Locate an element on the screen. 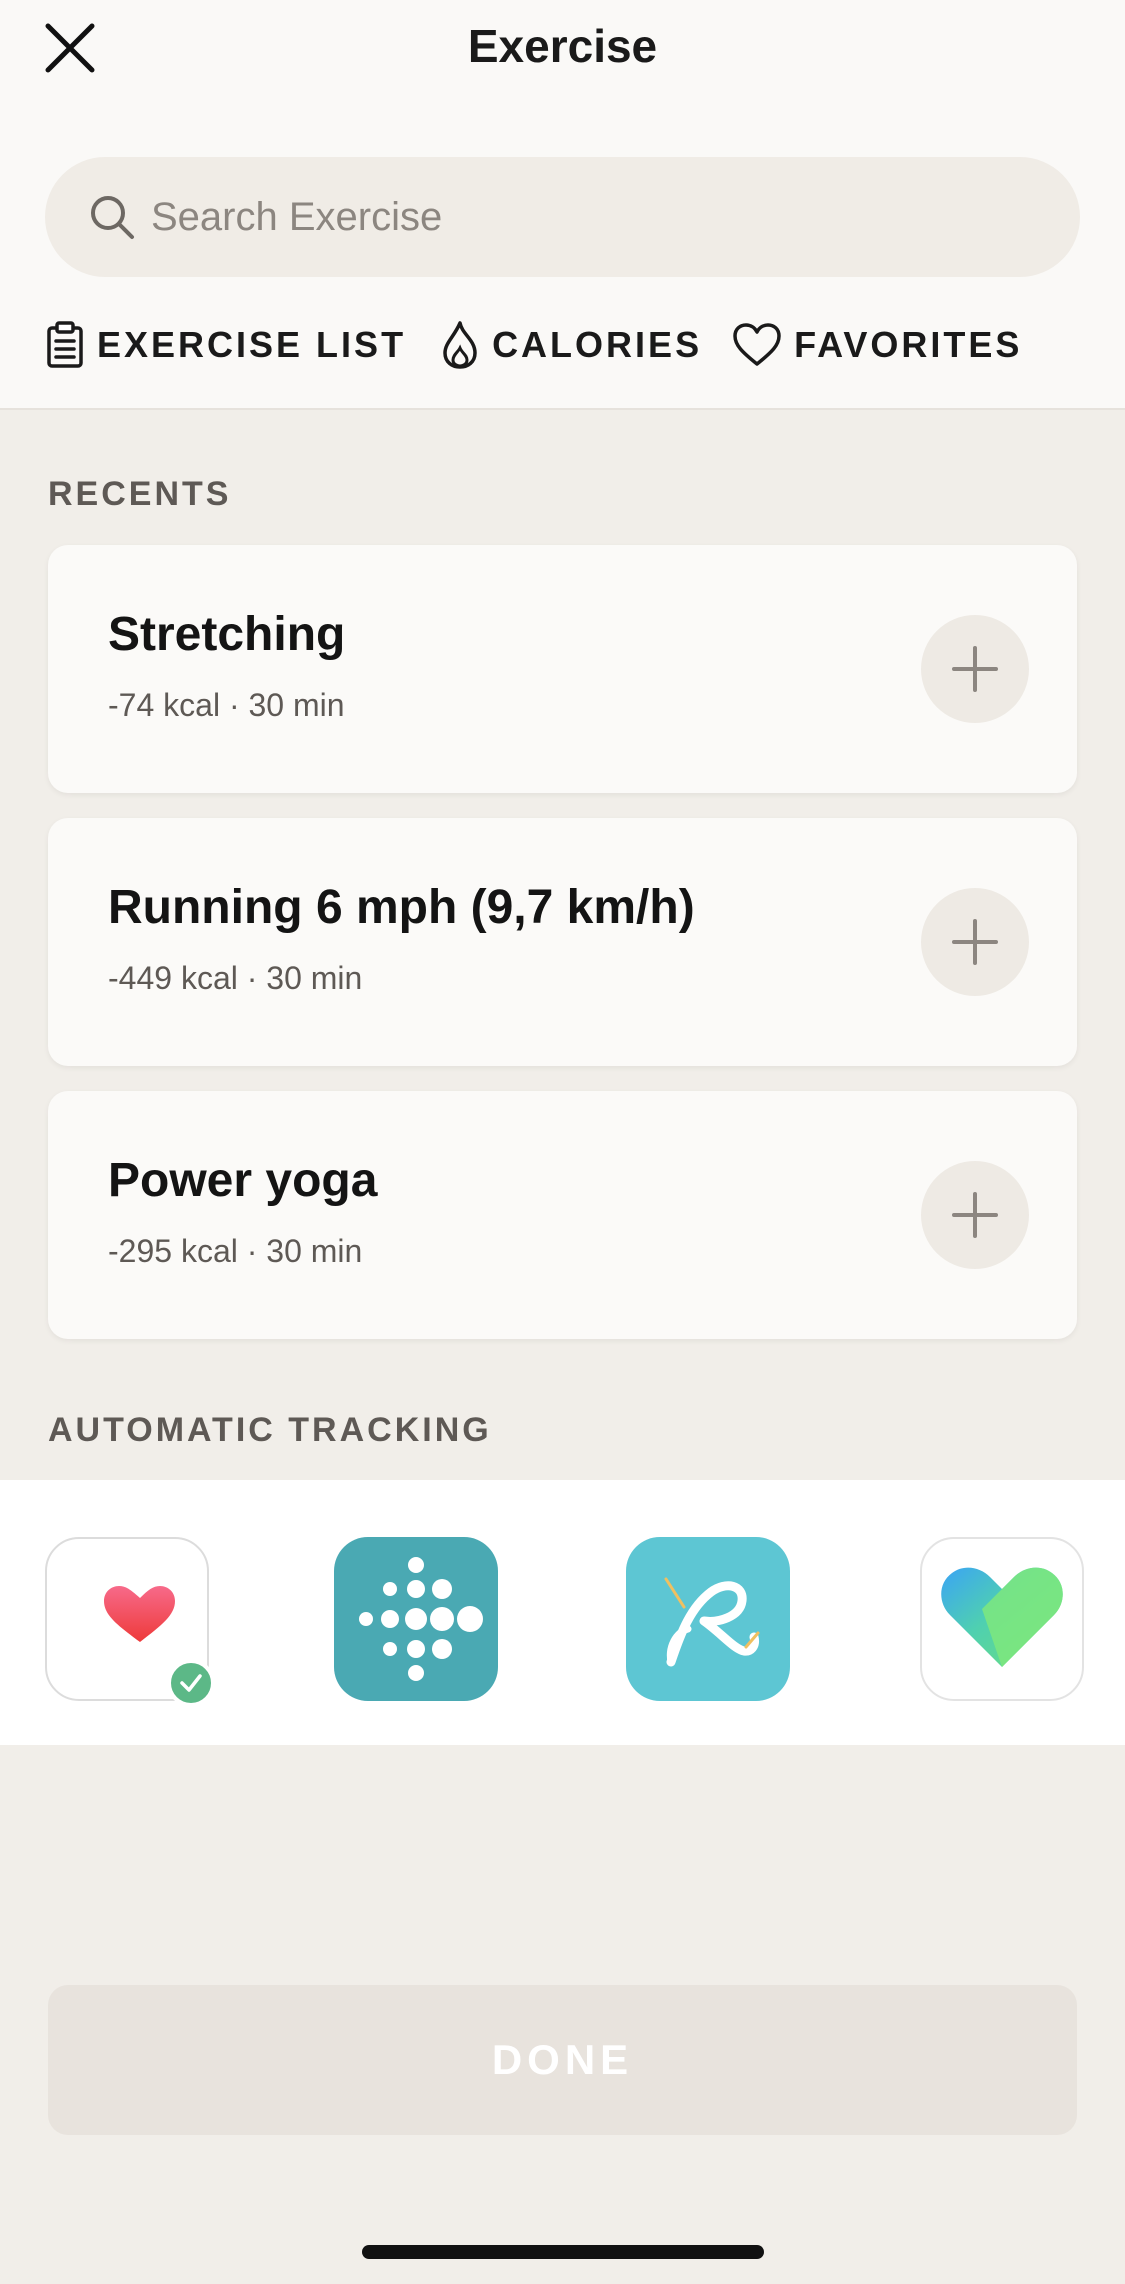 The image size is (1125, 2284). flame-icon is located at coordinates (460, 345).